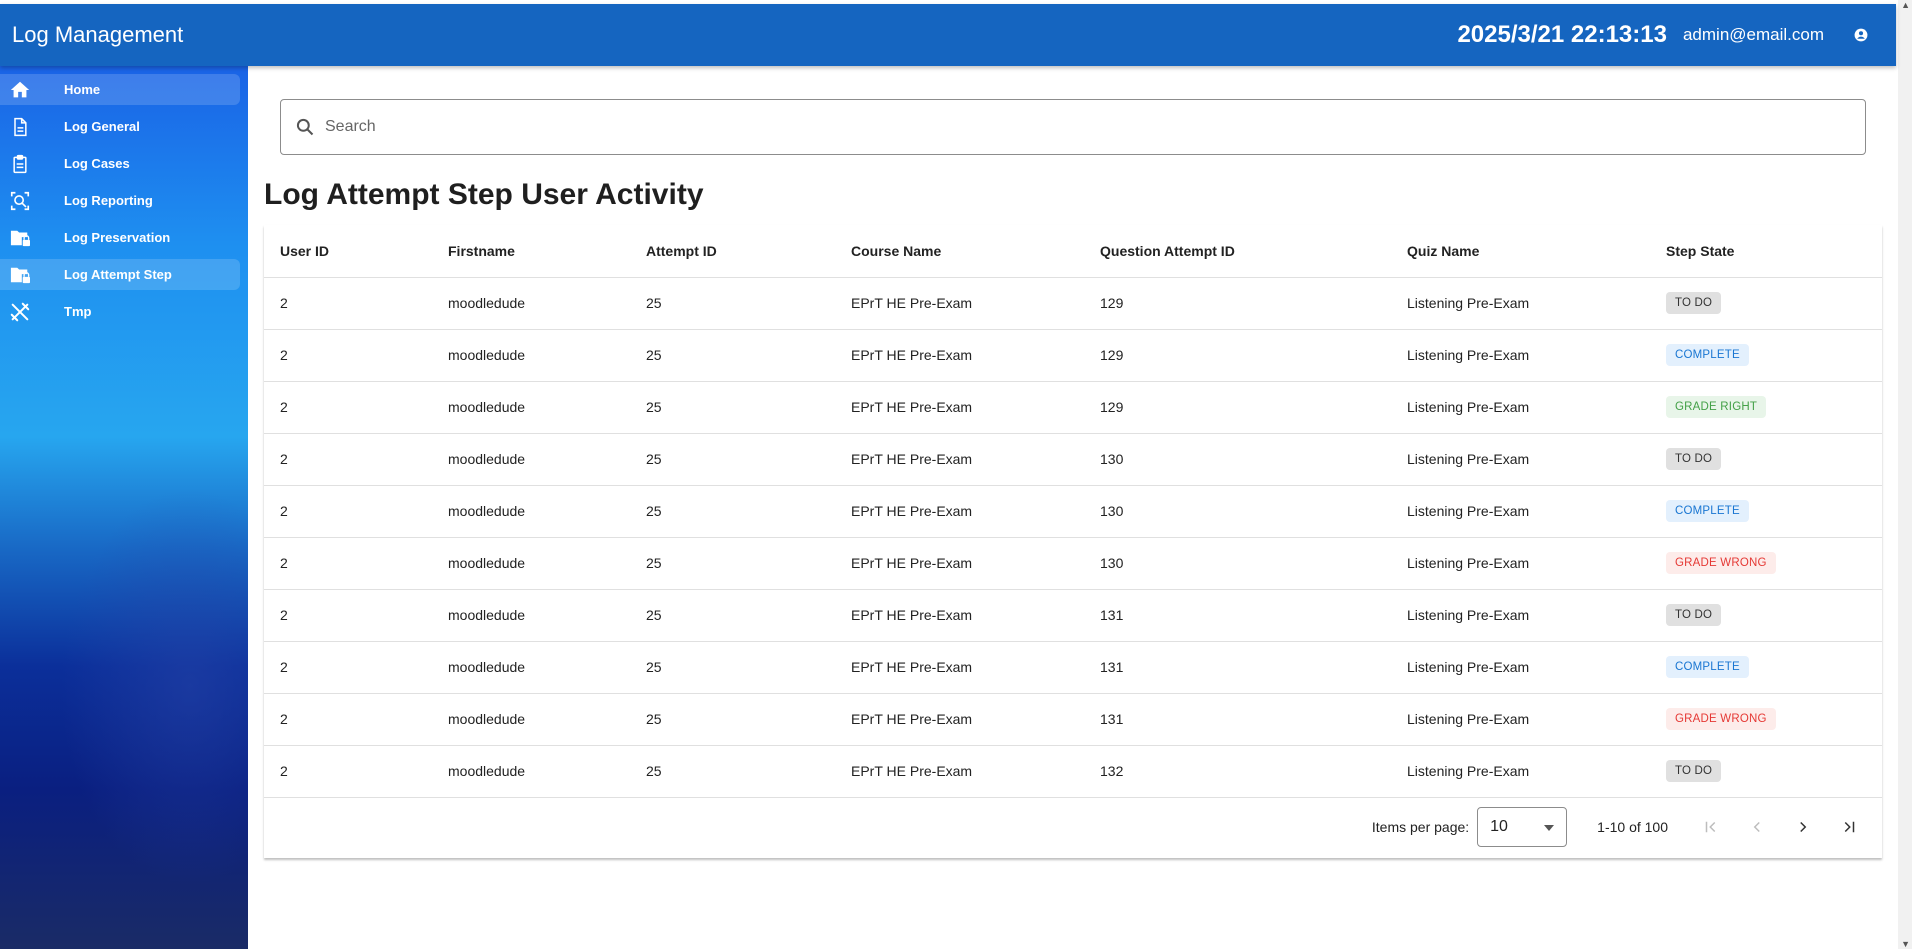 Image resolution: width=1912 pixels, height=949 pixels. I want to click on sidebar-item-home: Home, so click(120, 89).